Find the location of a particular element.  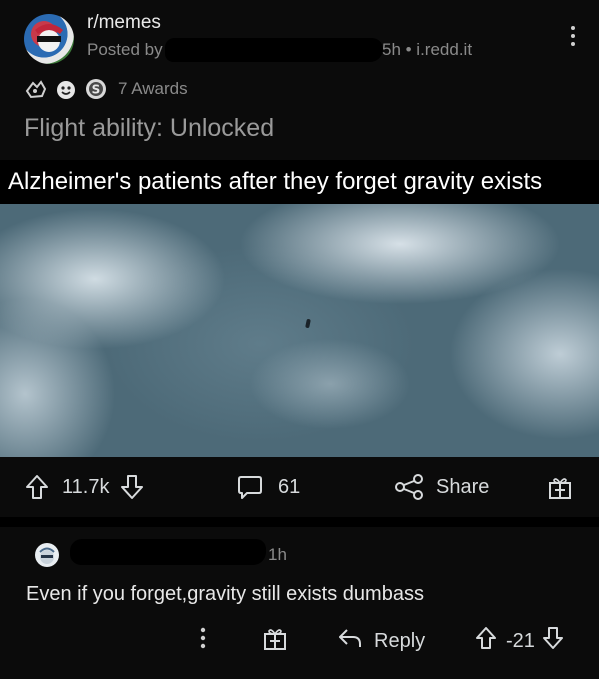

upvote-count: 11.7k is located at coordinates (86, 486).